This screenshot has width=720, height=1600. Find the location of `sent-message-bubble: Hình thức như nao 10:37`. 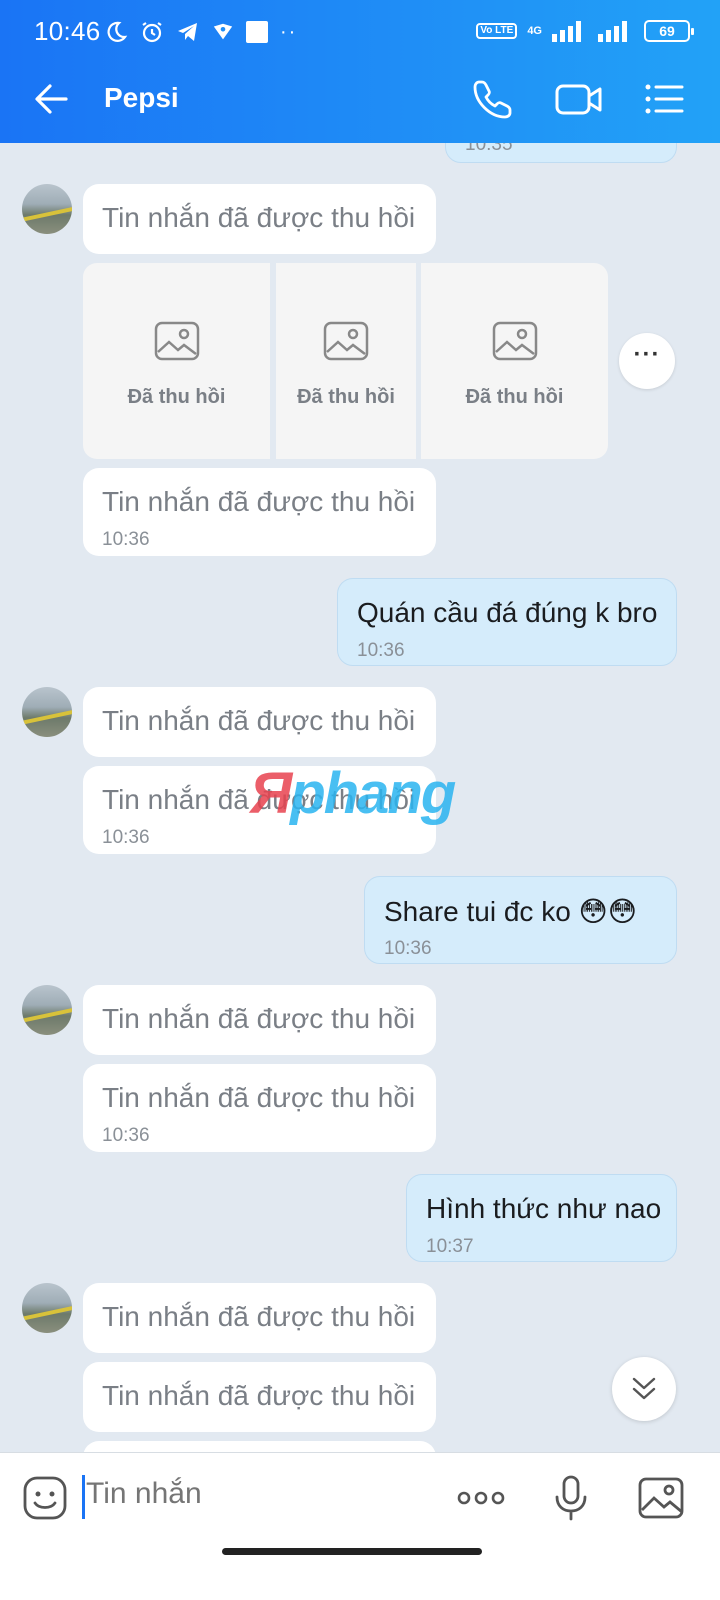

sent-message-bubble: Hình thức như nao 10:37 is located at coordinates (541, 1218).